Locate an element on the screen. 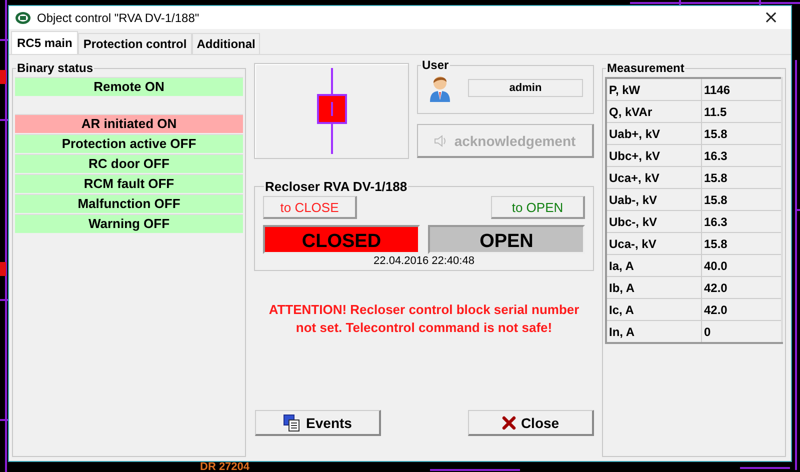 The height and width of the screenshot is (472, 800). table-cell: Ubc+, kV is located at coordinates (654, 155).